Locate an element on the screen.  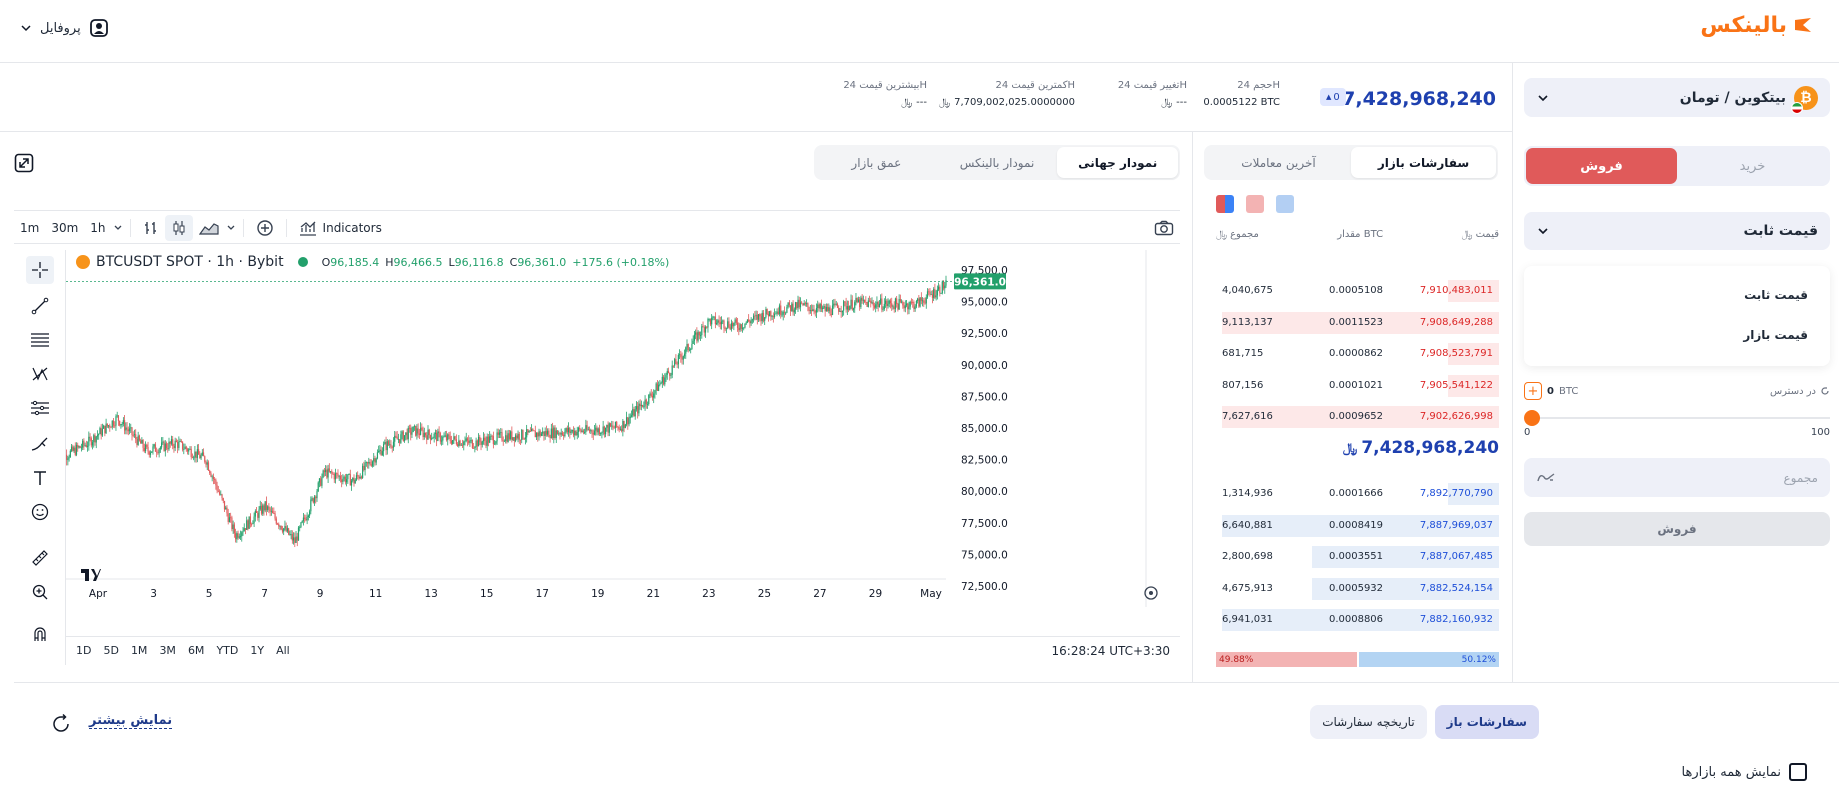
interval-1m: 1m is located at coordinates (29, 228).